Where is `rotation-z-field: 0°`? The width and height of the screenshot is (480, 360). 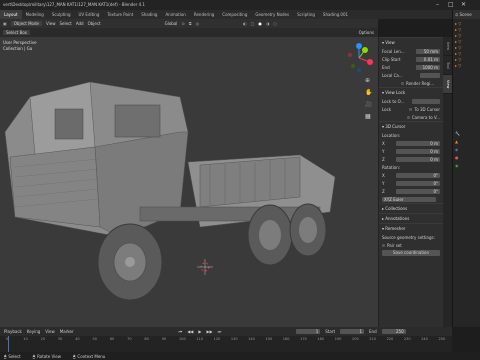
rotation-z-field: 0° is located at coordinates (418, 191).